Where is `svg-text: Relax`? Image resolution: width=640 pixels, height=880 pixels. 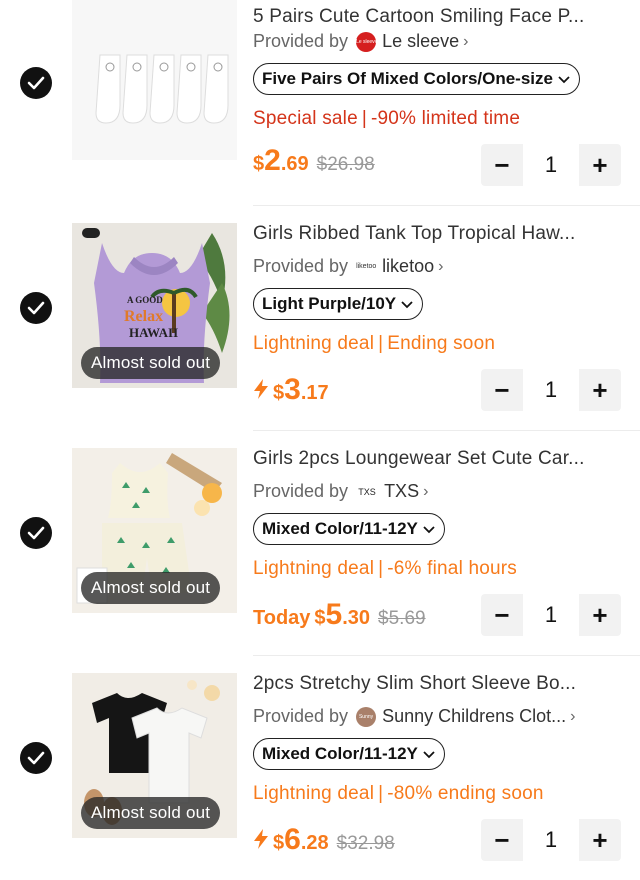 svg-text: Relax is located at coordinates (143, 316).